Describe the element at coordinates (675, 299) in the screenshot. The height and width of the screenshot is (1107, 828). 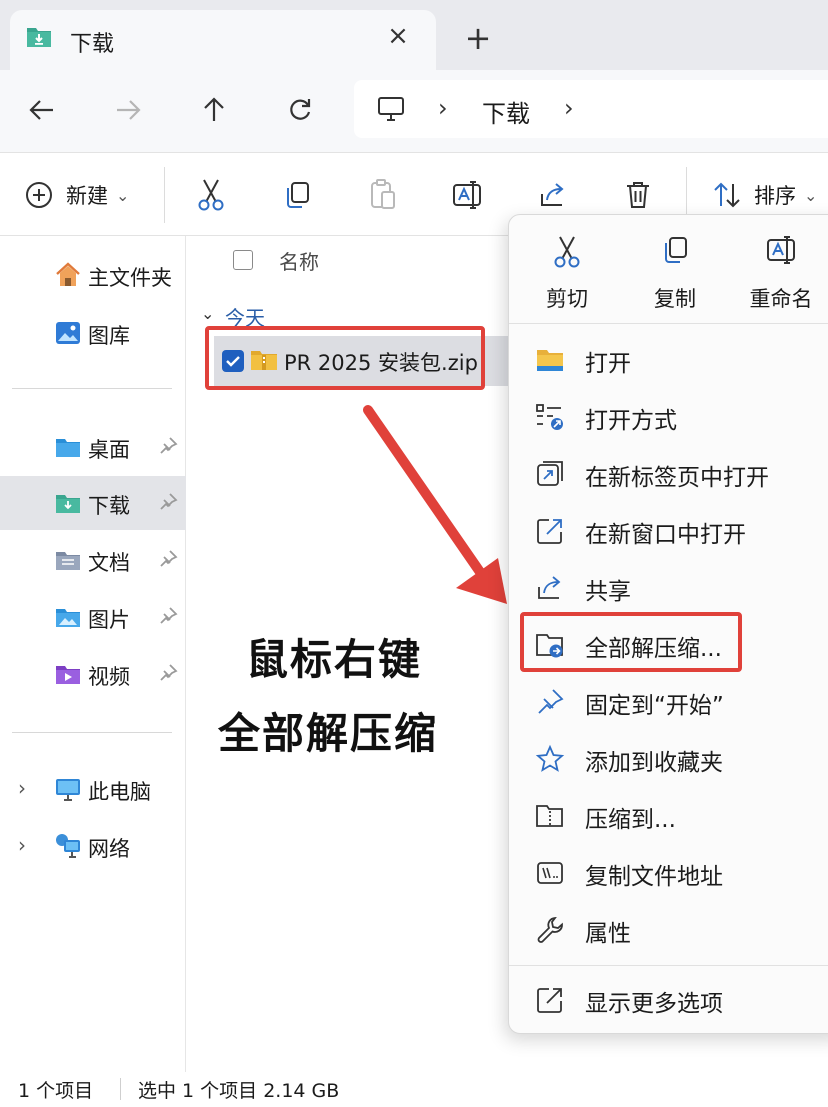
I see `context-copy-label: 复制` at that location.